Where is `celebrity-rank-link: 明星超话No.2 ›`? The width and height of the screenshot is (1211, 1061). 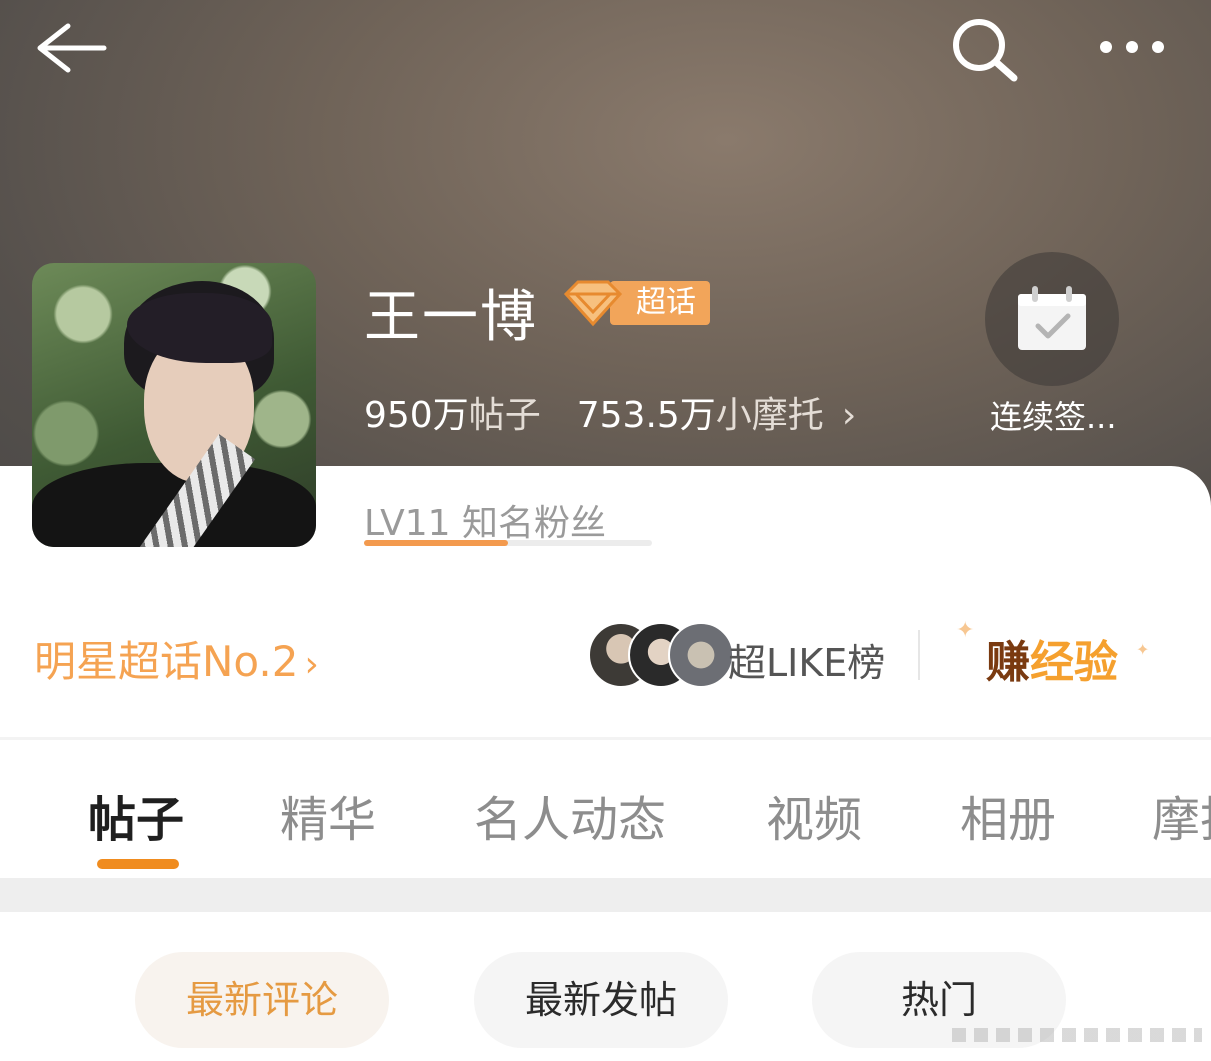
celebrity-rank-link: 明星超话No.2 › is located at coordinates (176, 658).